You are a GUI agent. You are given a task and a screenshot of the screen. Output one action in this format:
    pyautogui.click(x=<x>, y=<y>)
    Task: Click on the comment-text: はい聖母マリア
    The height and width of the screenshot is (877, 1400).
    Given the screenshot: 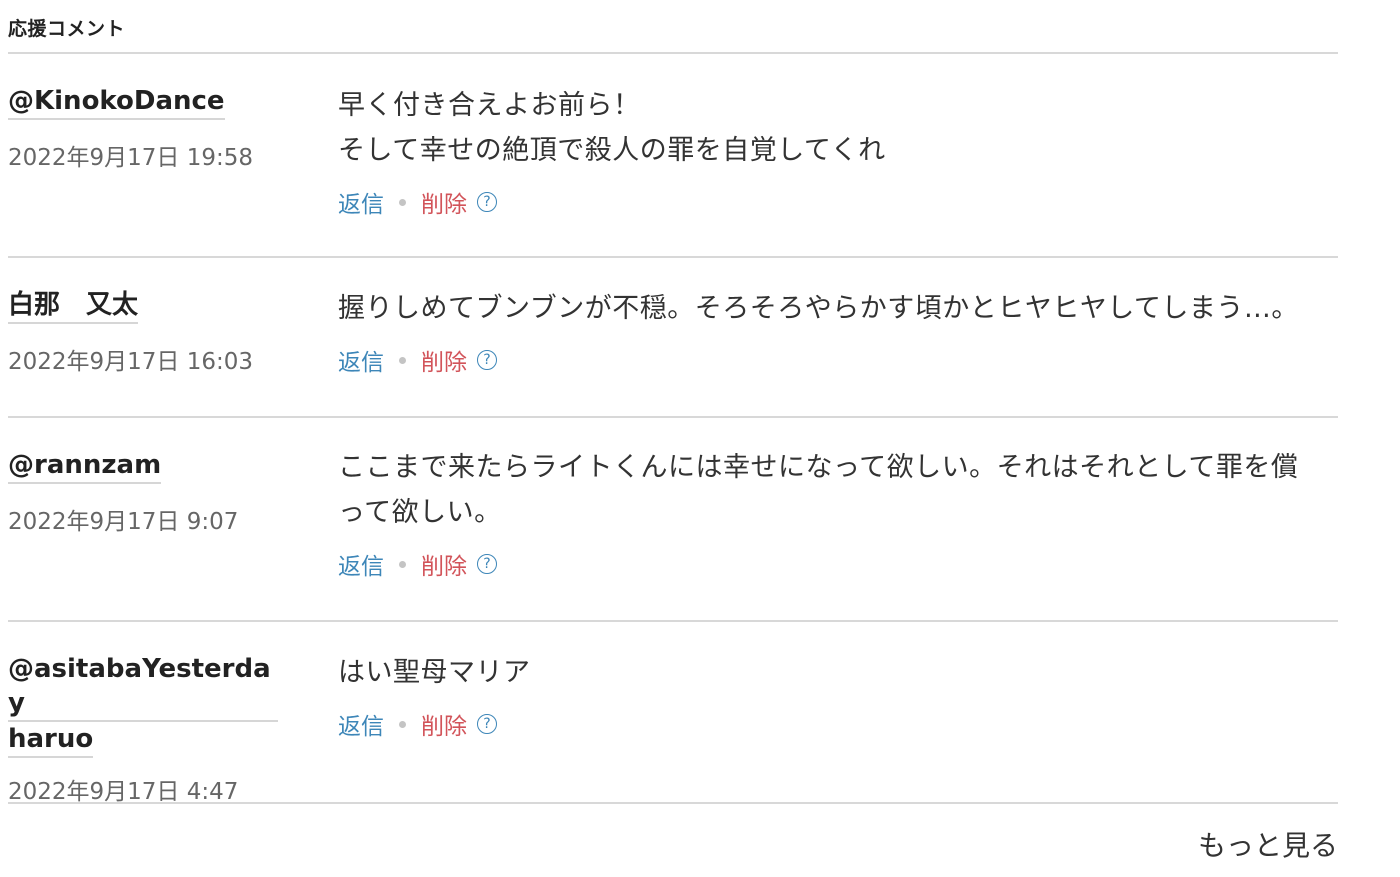 What is the action you would take?
    pyautogui.click(x=434, y=672)
    